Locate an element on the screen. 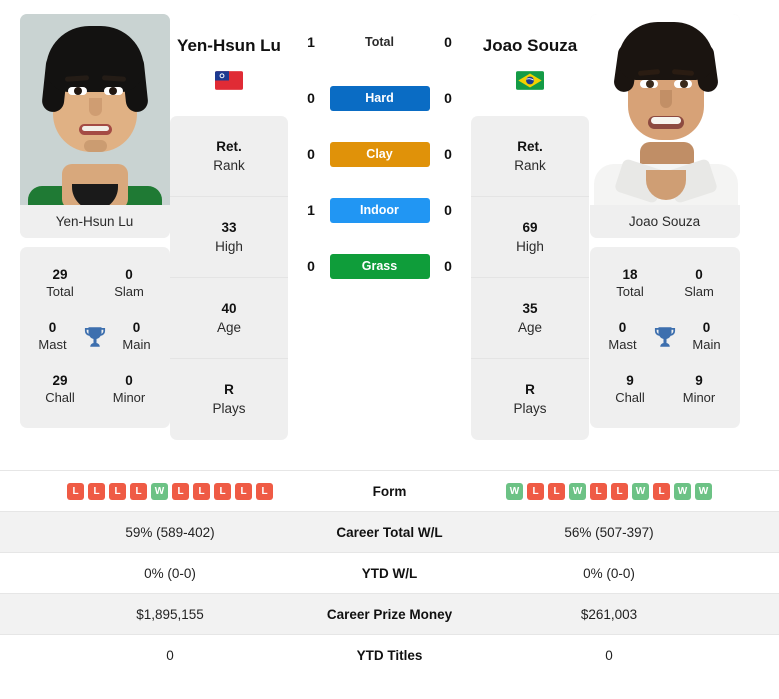 The width and height of the screenshot is (779, 699). right-titles-challenger: 9 Chall is located at coordinates (630, 389).